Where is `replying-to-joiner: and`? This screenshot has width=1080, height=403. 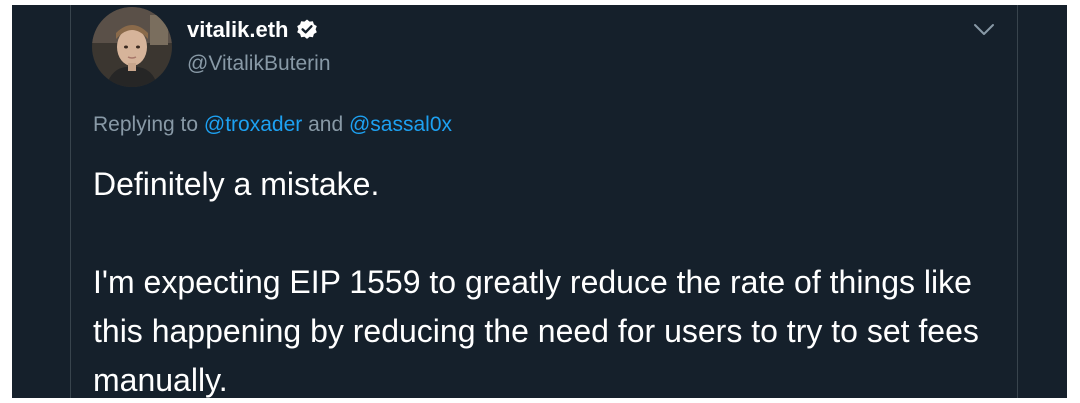 replying-to-joiner: and is located at coordinates (325, 124).